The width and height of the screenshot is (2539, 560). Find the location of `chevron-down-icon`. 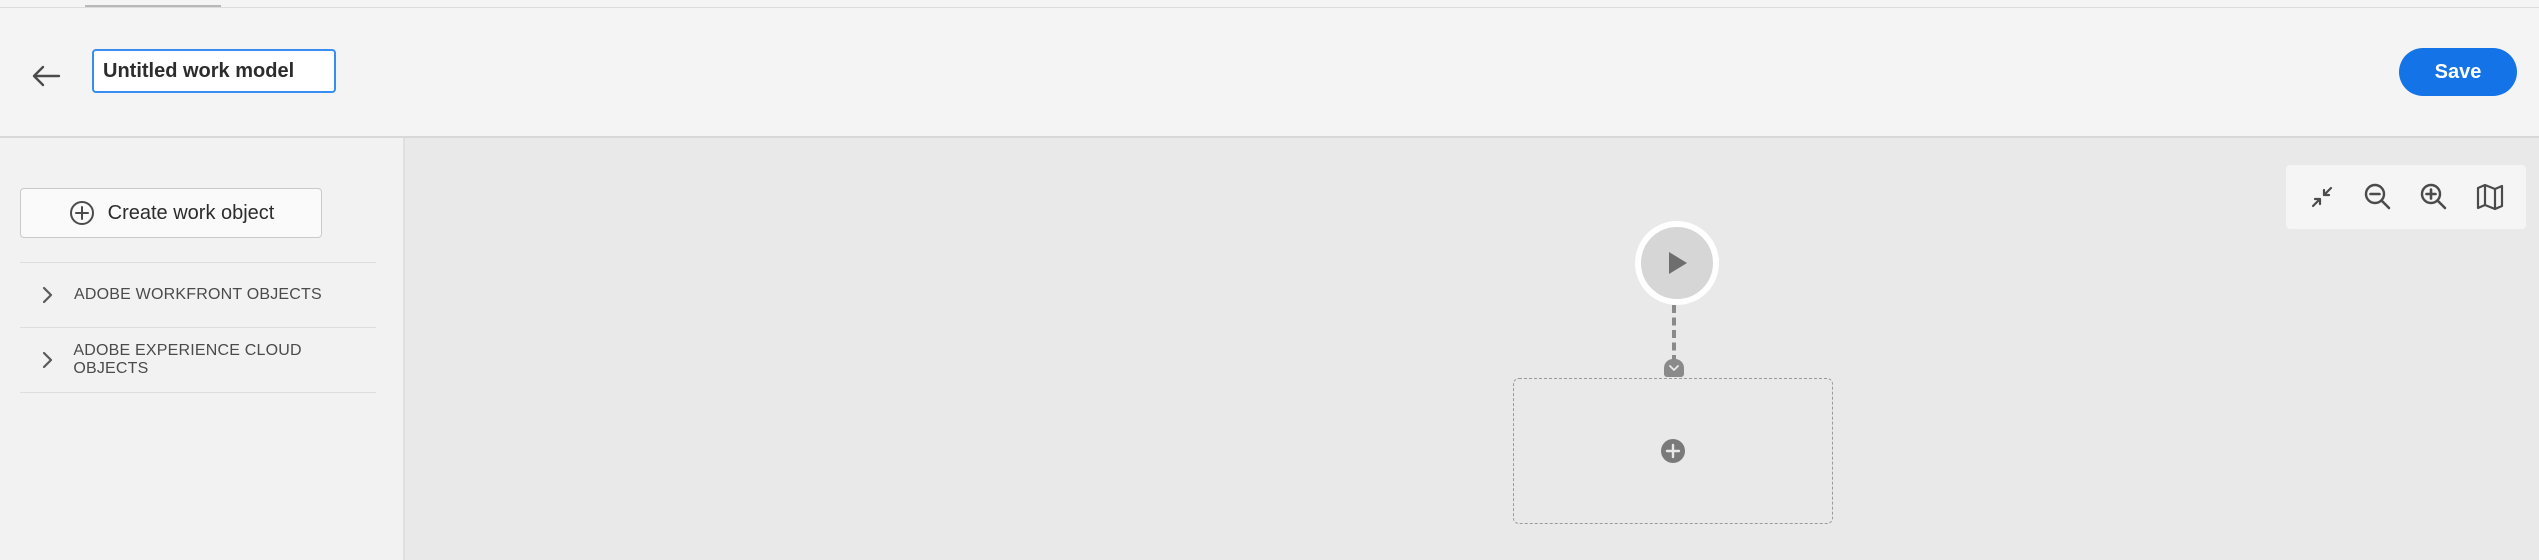

chevron-down-icon is located at coordinates (1674, 368).